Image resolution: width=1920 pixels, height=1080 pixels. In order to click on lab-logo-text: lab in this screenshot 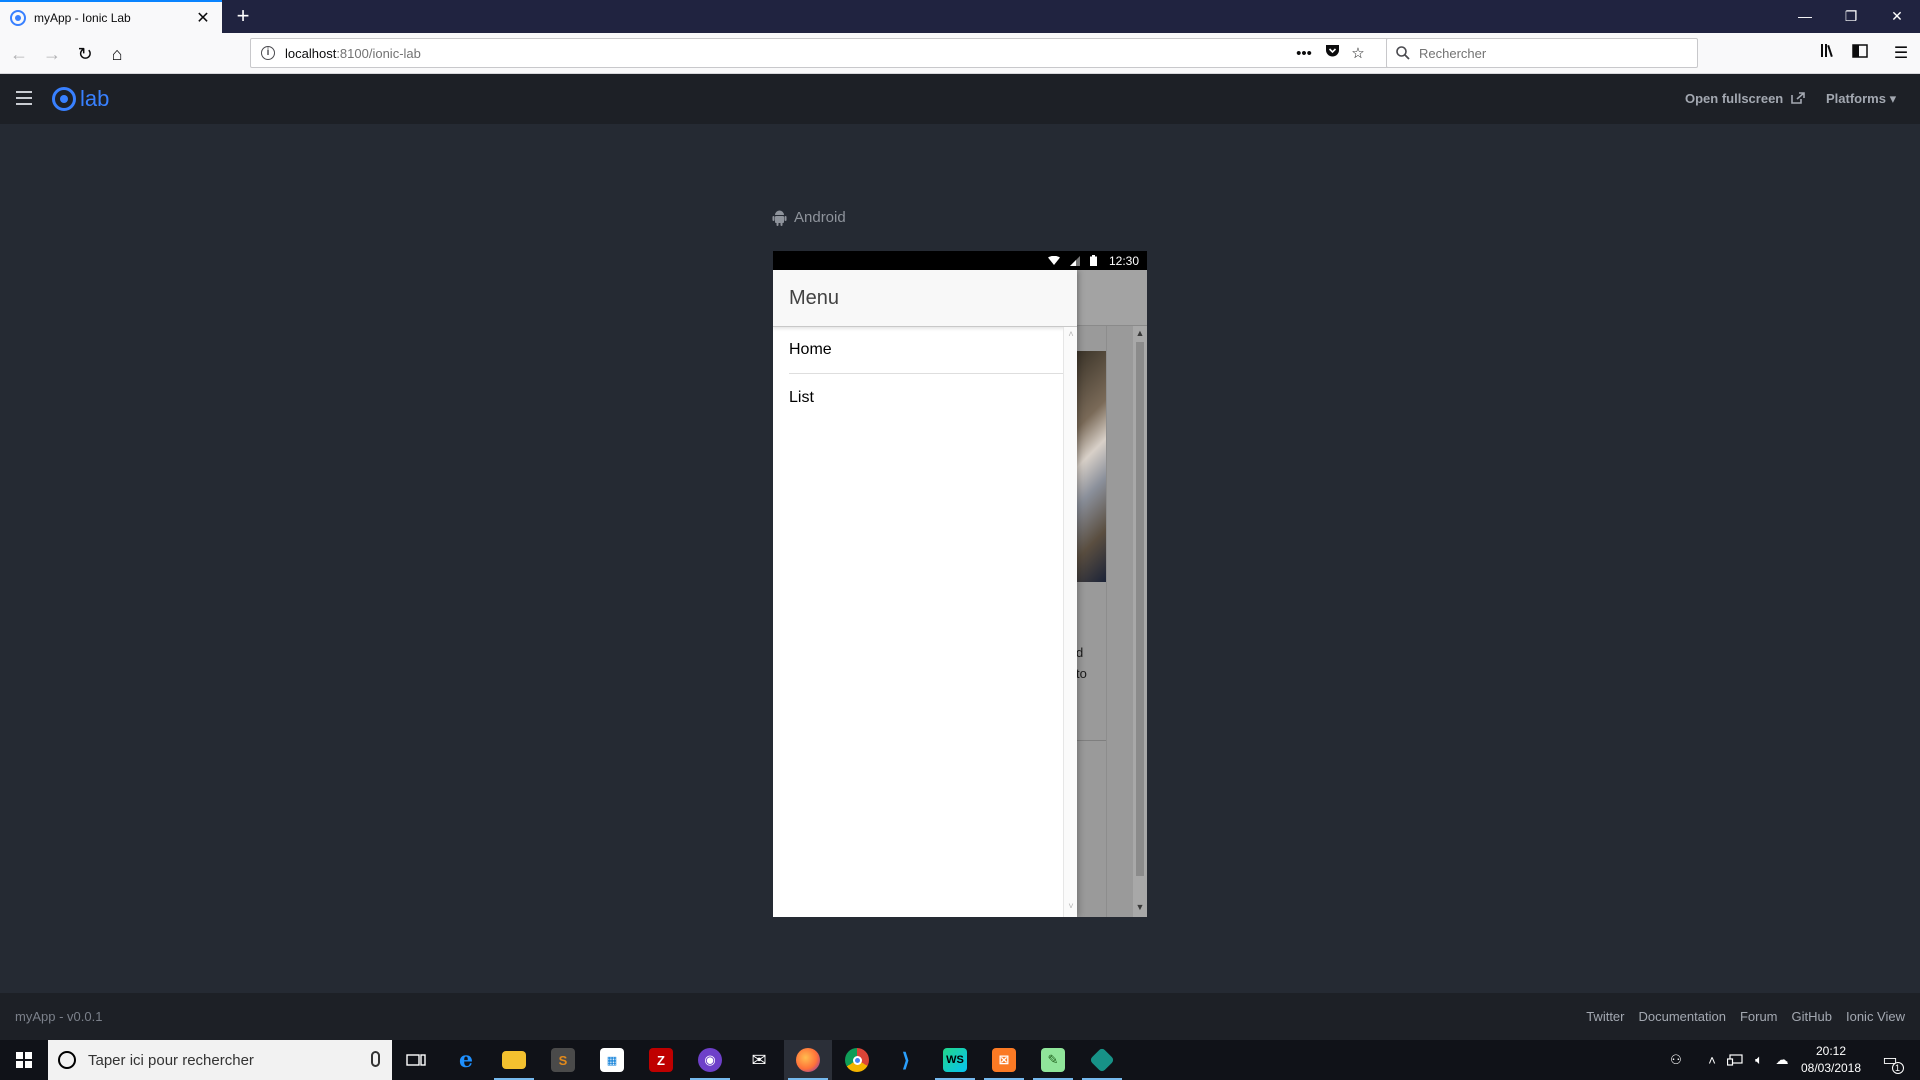, I will do `click(95, 98)`.